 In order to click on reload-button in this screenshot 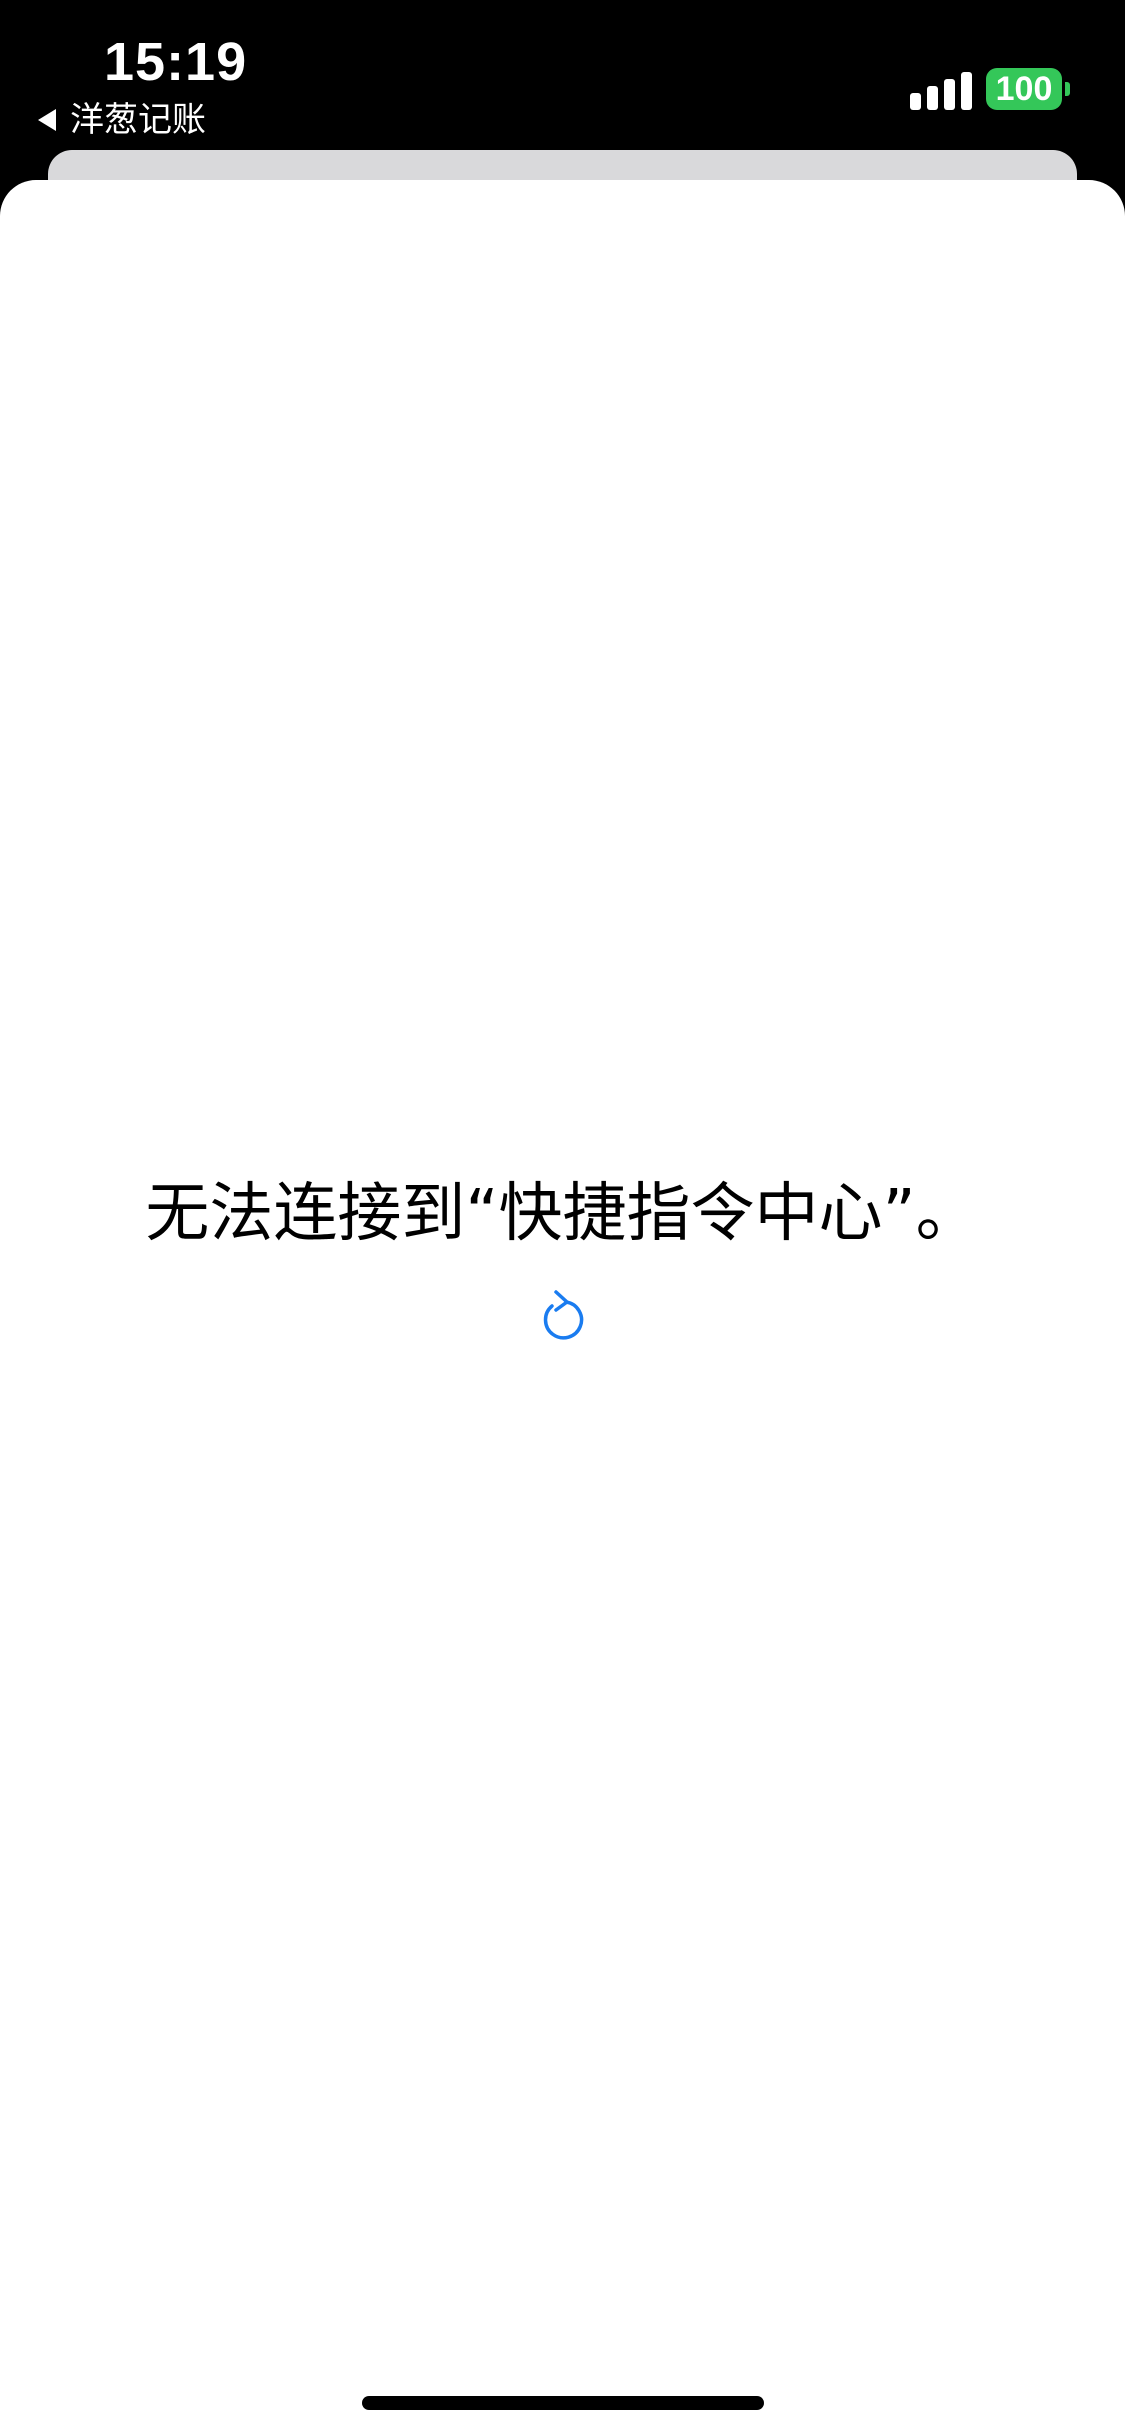, I will do `click(562, 1314)`.